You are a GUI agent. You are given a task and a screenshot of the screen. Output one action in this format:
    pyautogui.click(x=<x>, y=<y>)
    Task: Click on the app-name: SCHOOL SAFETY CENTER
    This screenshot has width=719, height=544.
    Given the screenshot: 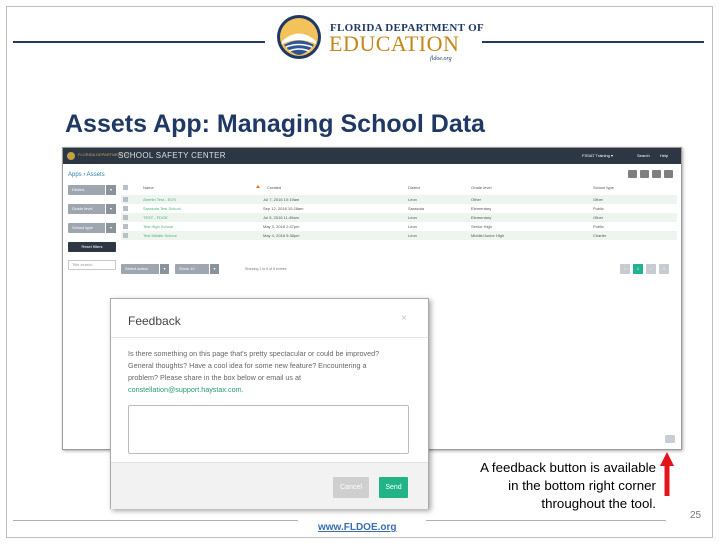 What is the action you would take?
    pyautogui.click(x=172, y=155)
    